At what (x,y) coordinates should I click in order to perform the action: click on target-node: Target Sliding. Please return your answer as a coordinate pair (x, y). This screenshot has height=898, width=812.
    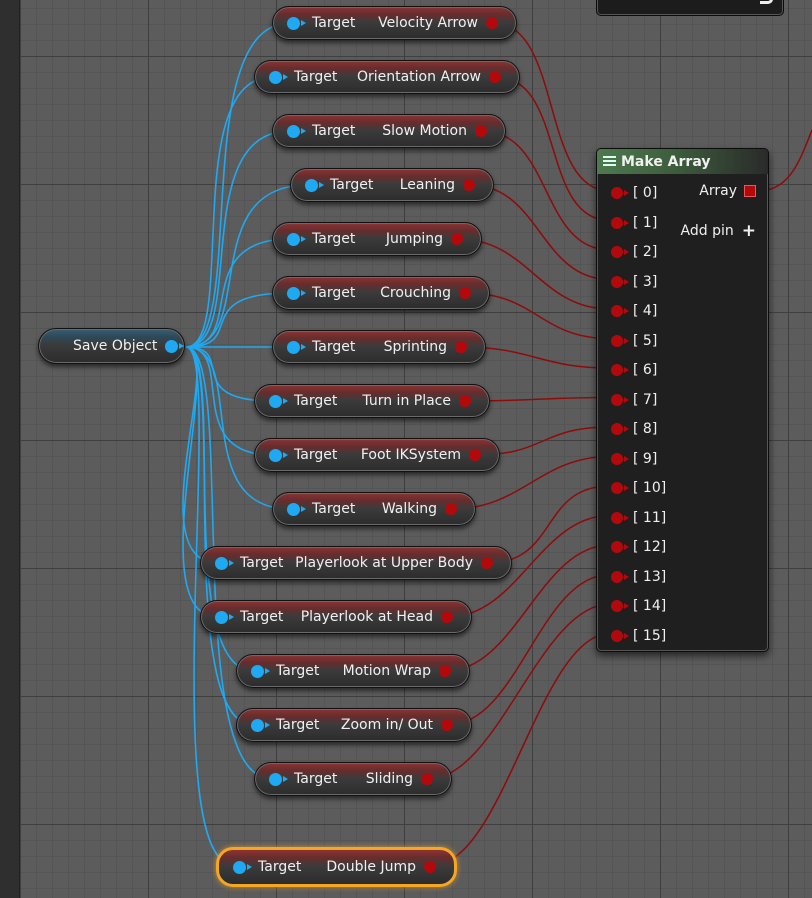
    Looking at the image, I should click on (353, 779).